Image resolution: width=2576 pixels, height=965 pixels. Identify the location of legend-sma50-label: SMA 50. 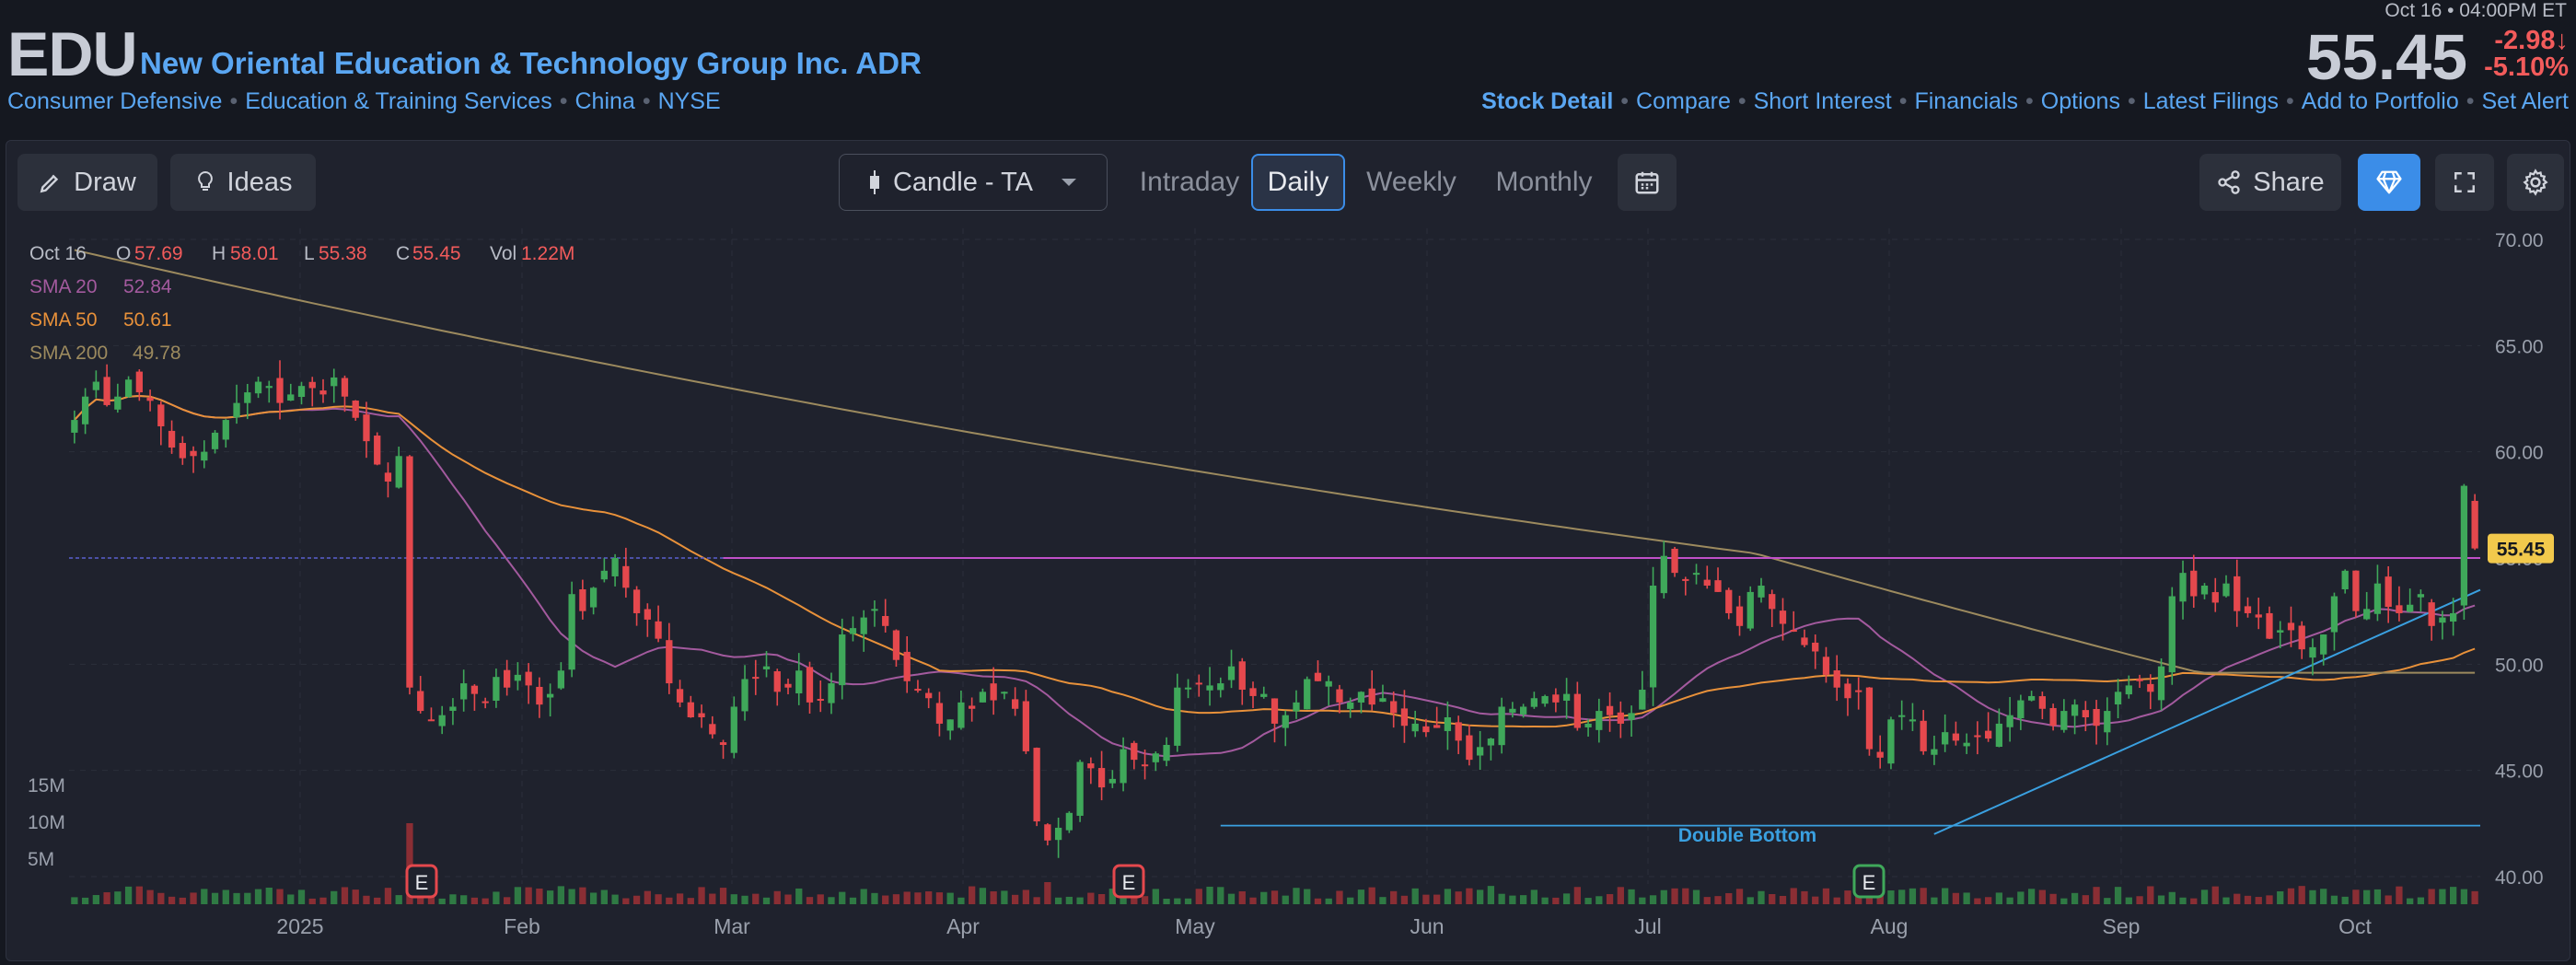
(63, 320).